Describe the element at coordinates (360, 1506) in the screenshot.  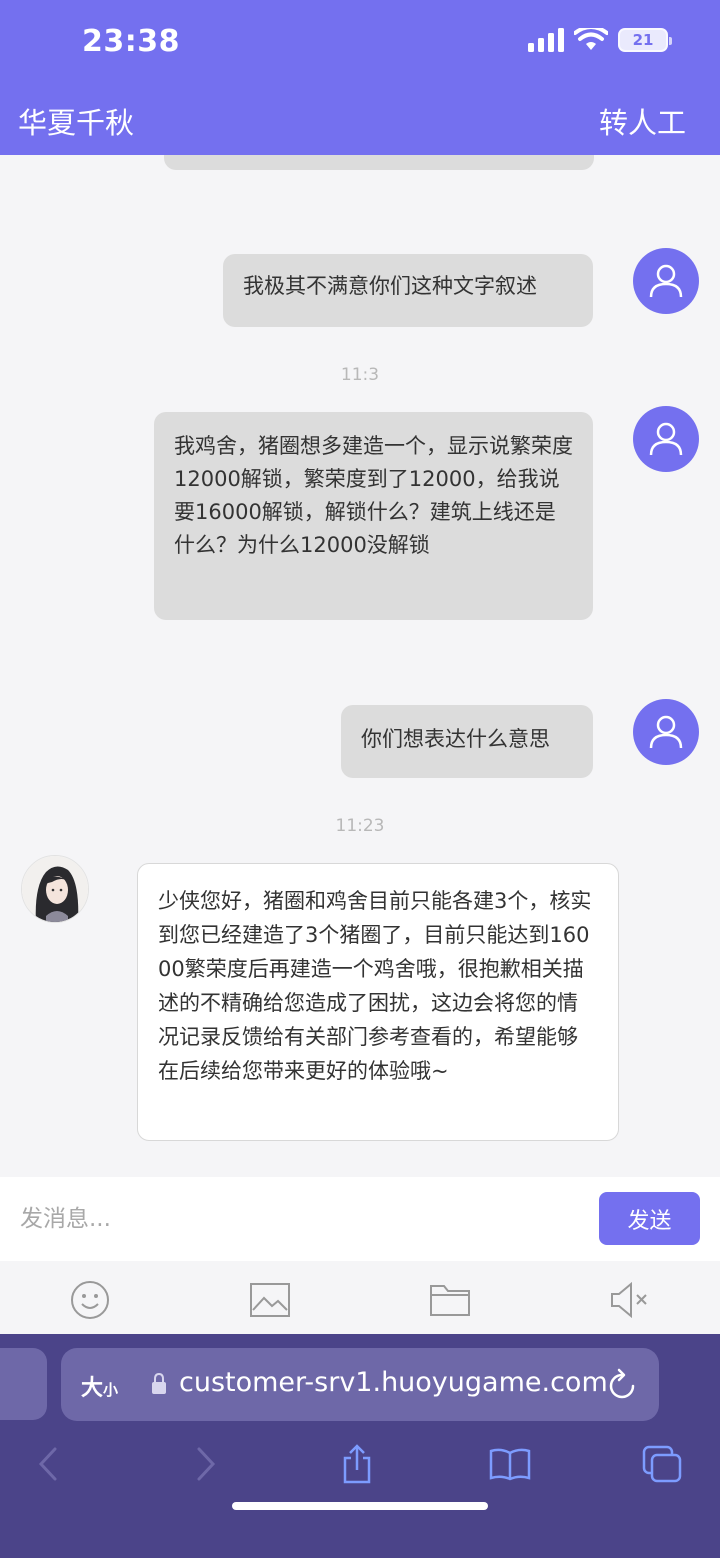
I see `home-indicator` at that location.